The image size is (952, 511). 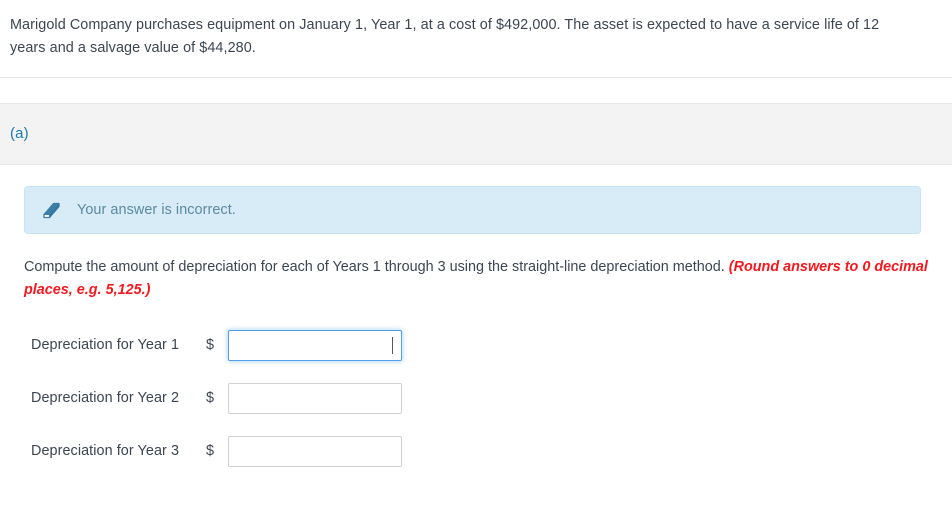 I want to click on depreciation-year-2-input, so click(x=315, y=398).